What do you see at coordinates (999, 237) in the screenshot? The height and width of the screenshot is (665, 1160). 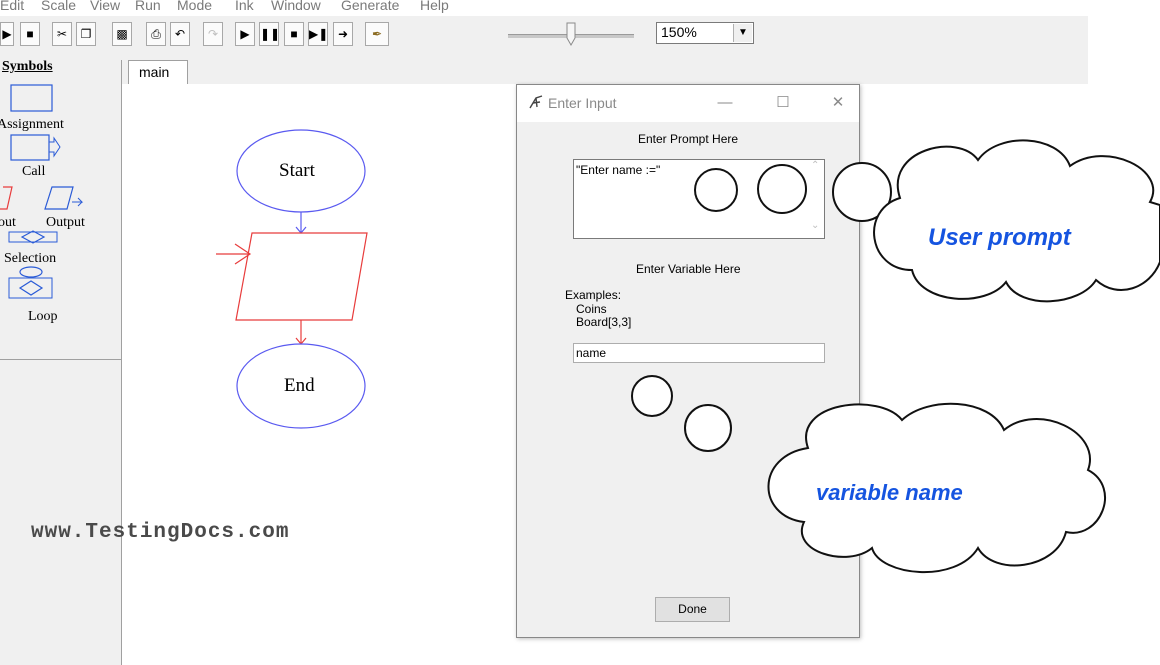 I see `user-prompt-callout: User prompt` at bounding box center [999, 237].